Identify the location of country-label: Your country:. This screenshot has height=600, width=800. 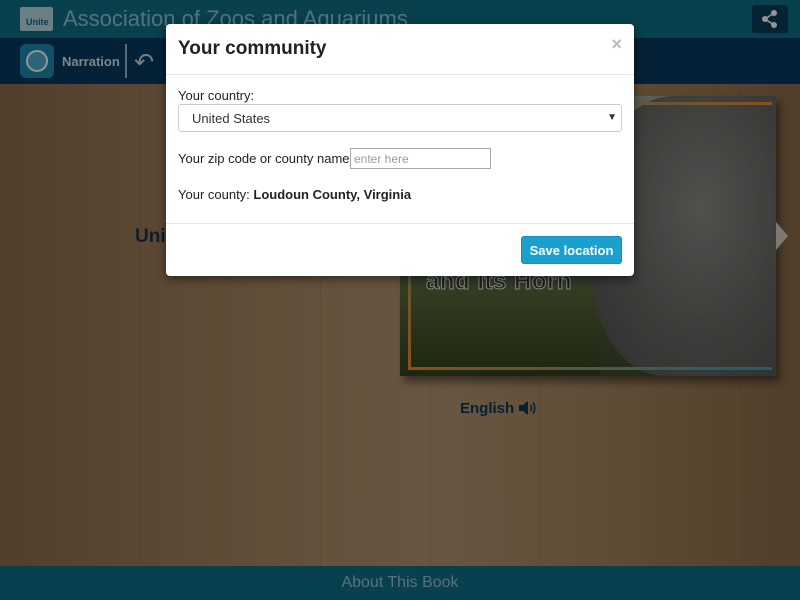
(216, 95).